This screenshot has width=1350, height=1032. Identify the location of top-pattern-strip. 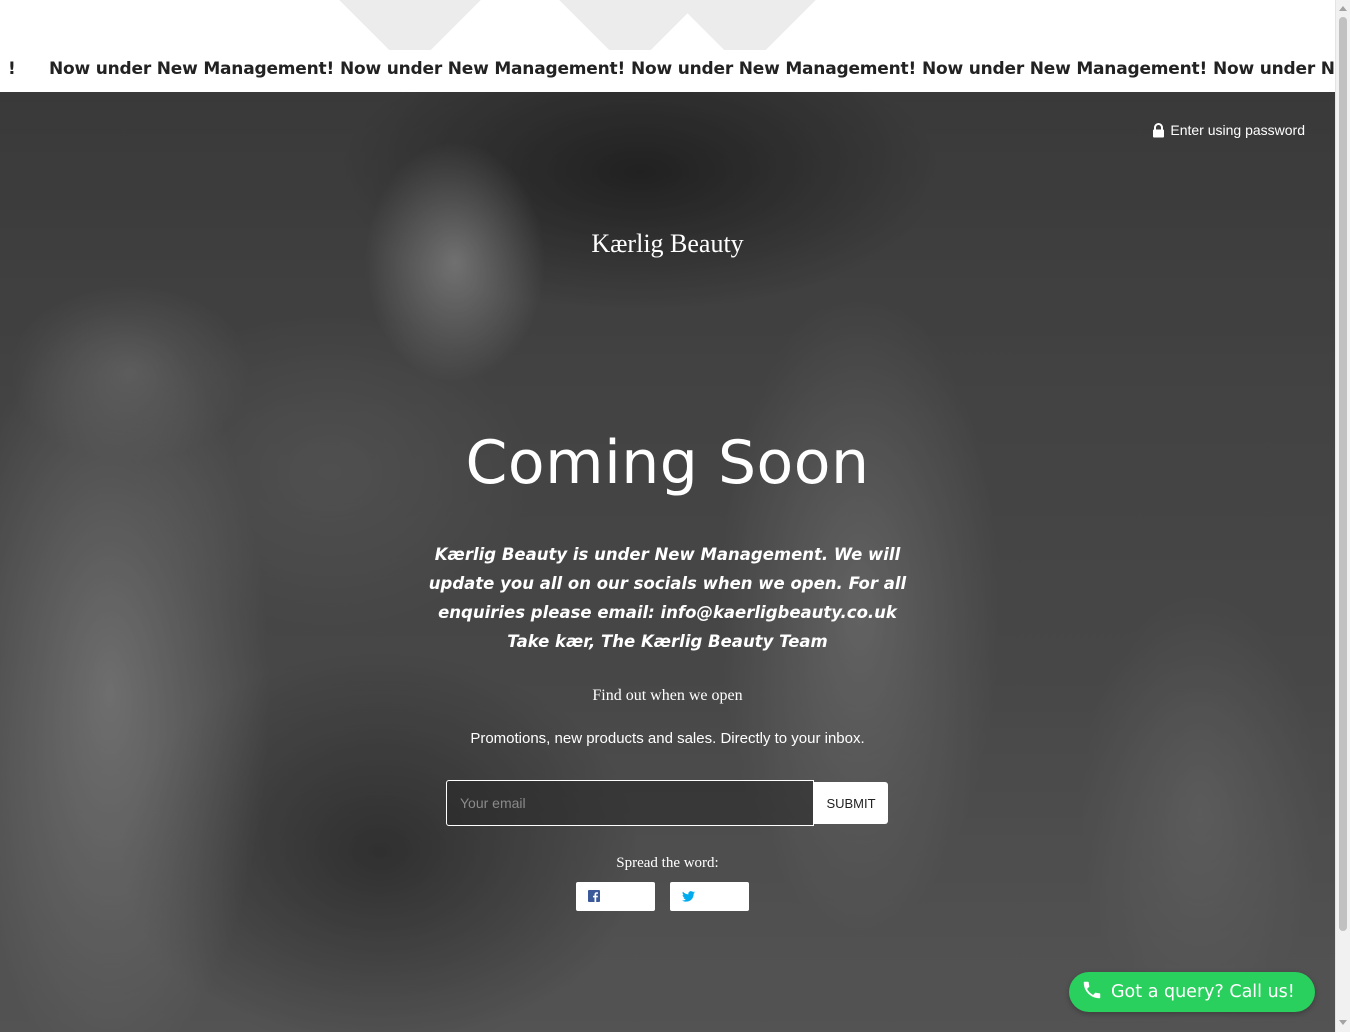
(667, 25).